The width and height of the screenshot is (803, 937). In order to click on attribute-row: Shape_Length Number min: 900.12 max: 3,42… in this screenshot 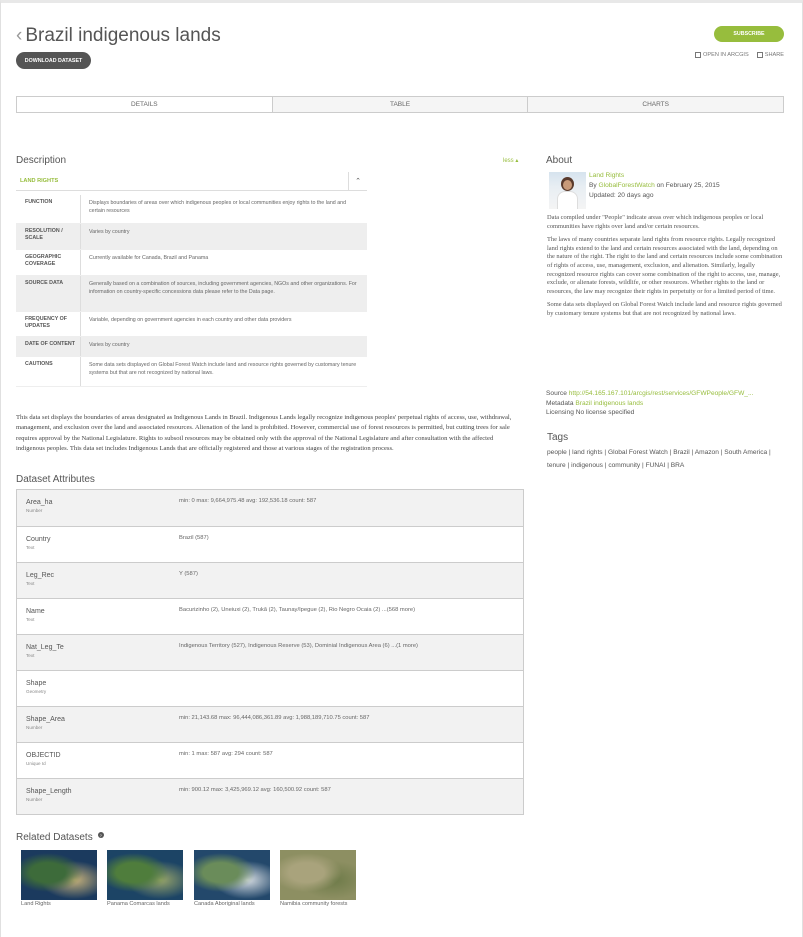, I will do `click(270, 796)`.